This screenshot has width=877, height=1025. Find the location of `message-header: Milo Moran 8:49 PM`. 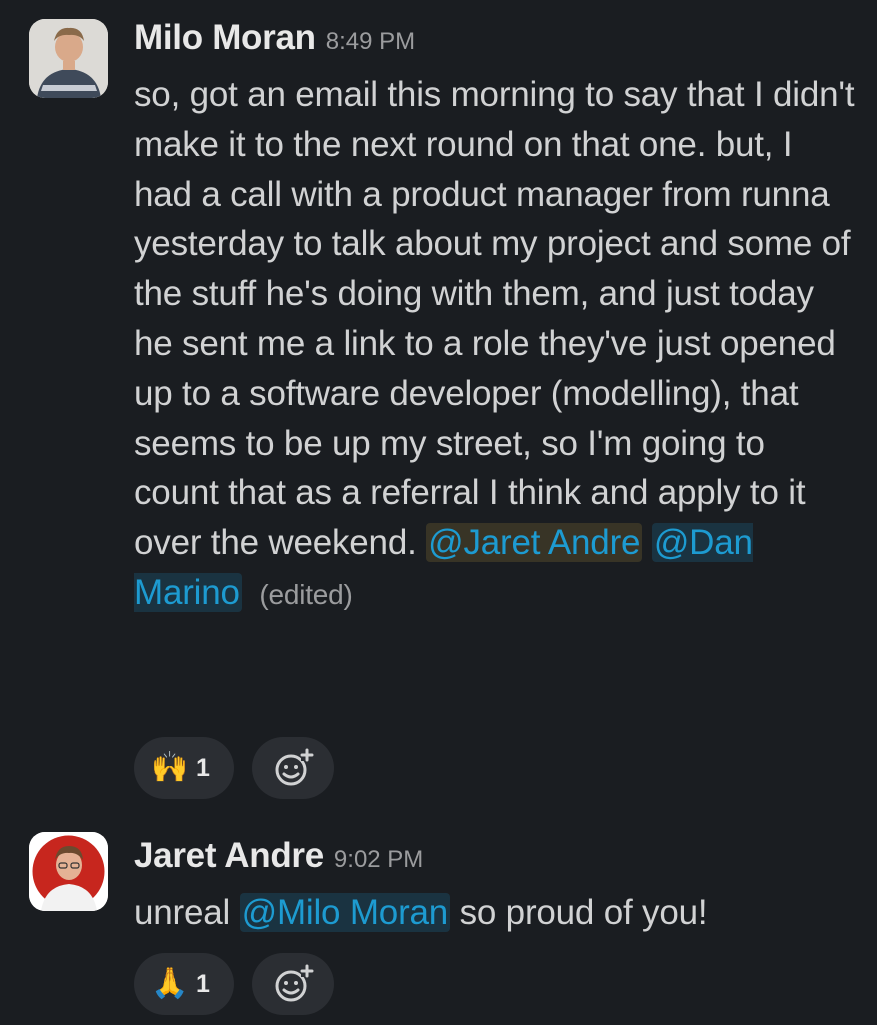

message-header: Milo Moran 8:49 PM is located at coordinates (495, 44).